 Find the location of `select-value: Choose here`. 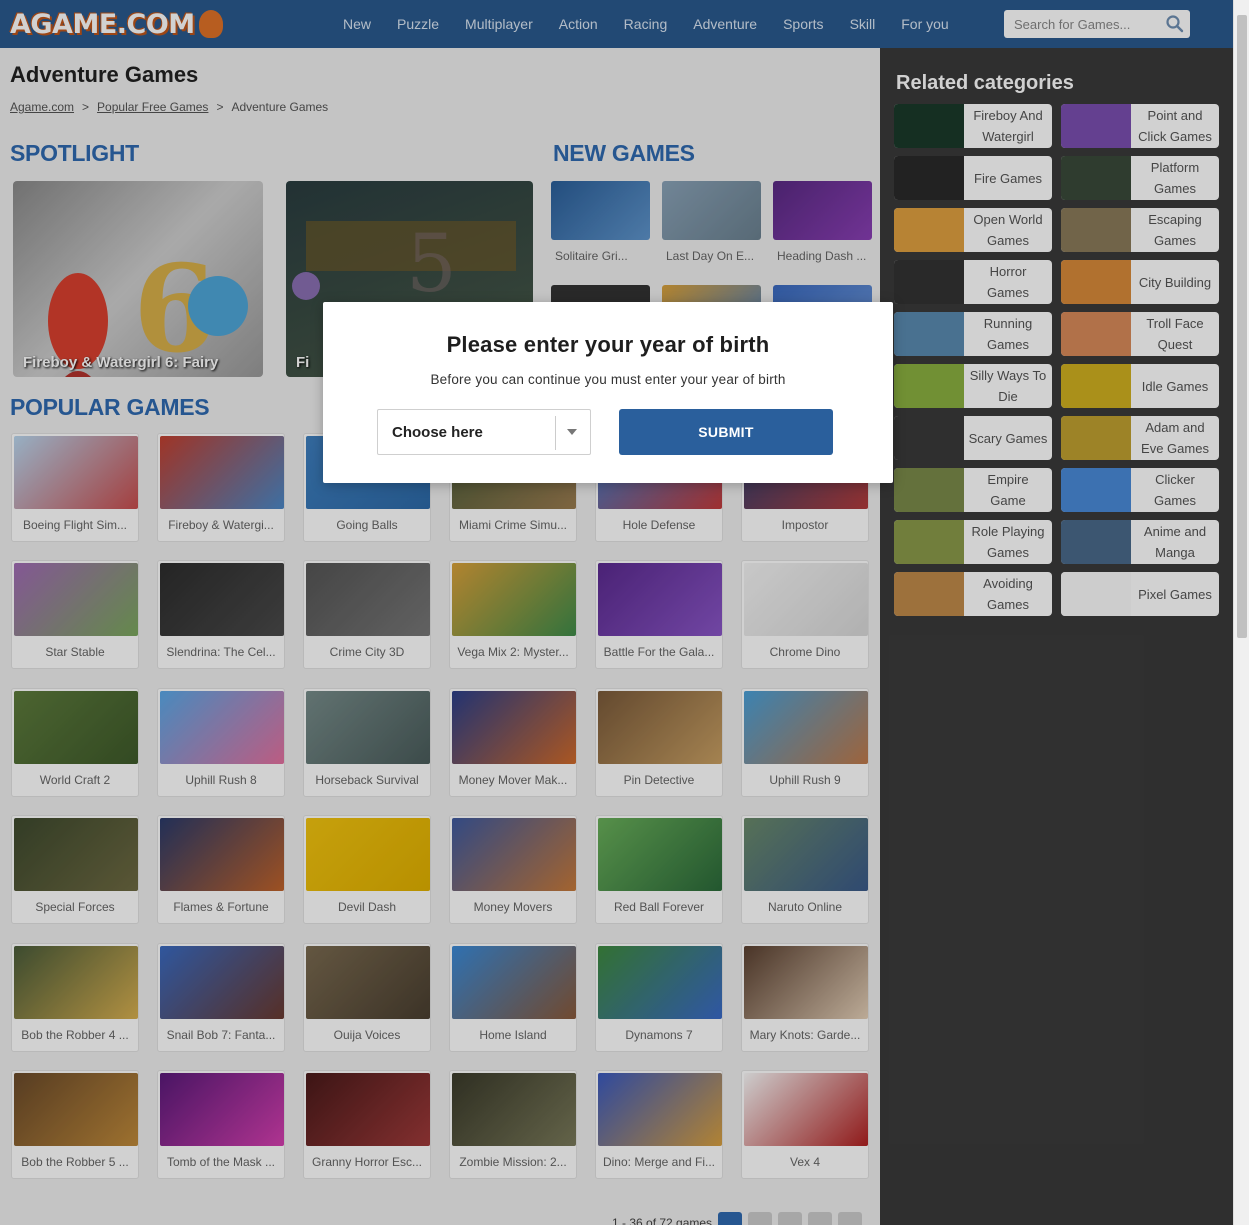

select-value: Choose here is located at coordinates (437, 432).